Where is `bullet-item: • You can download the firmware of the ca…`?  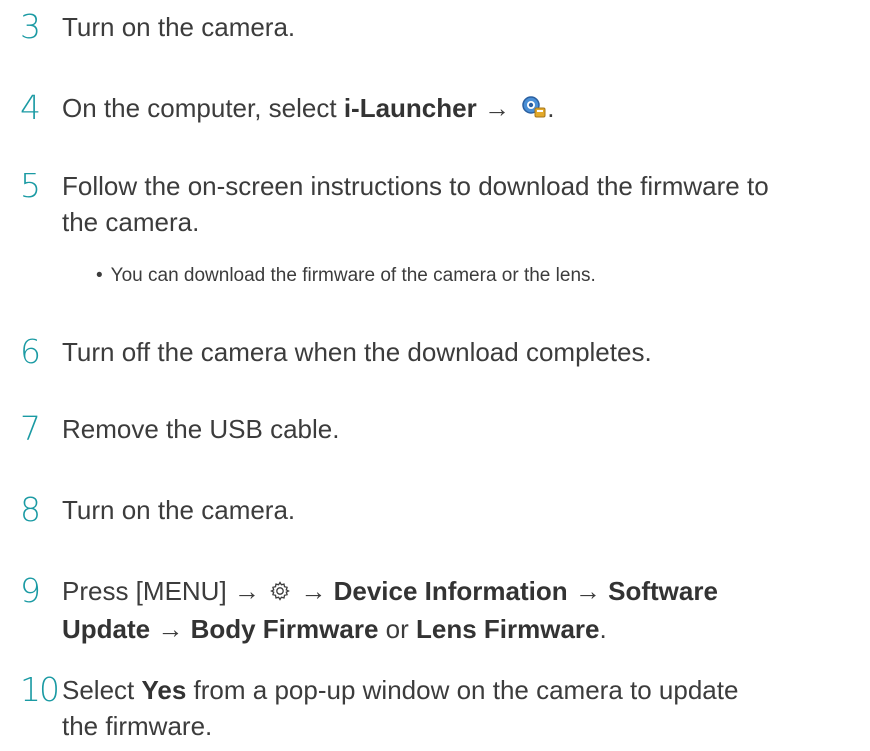
bullet-item: • You can download the firmware of the ca… is located at coordinates (346, 276).